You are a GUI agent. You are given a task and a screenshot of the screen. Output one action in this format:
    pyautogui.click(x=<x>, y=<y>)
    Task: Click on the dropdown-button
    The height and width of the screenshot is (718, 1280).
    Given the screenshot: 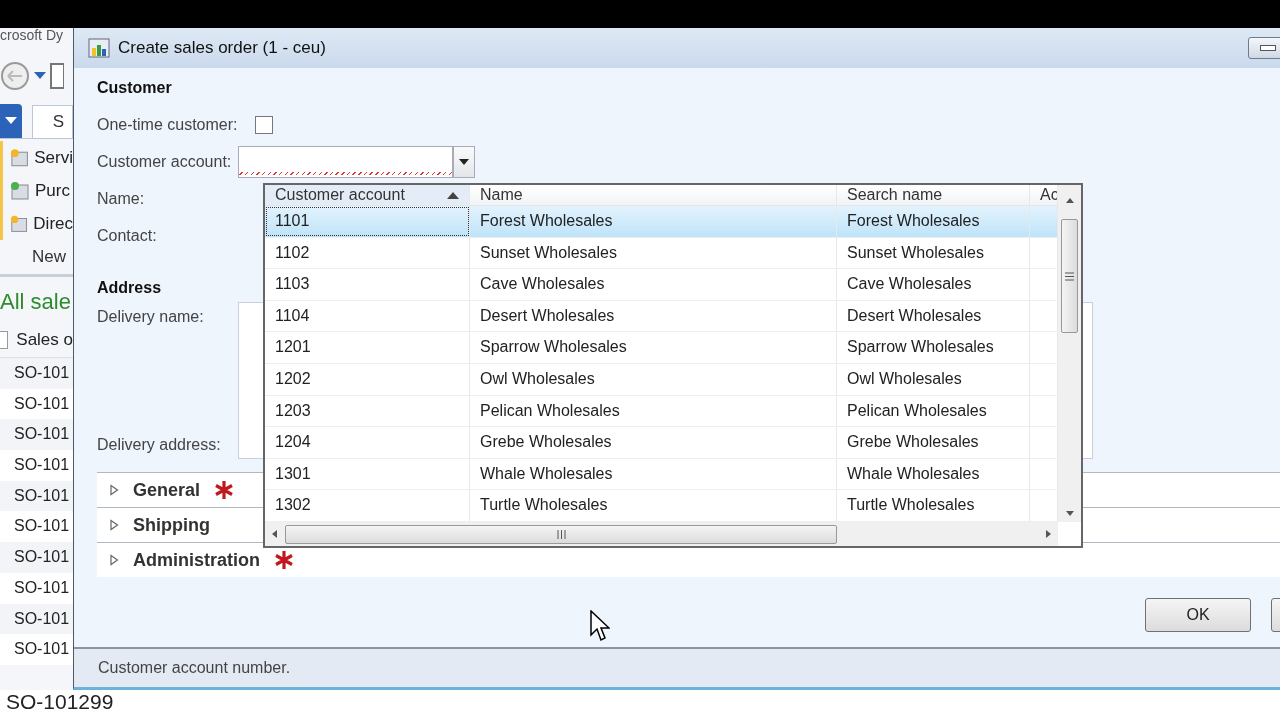 What is the action you would take?
    pyautogui.click(x=464, y=161)
    